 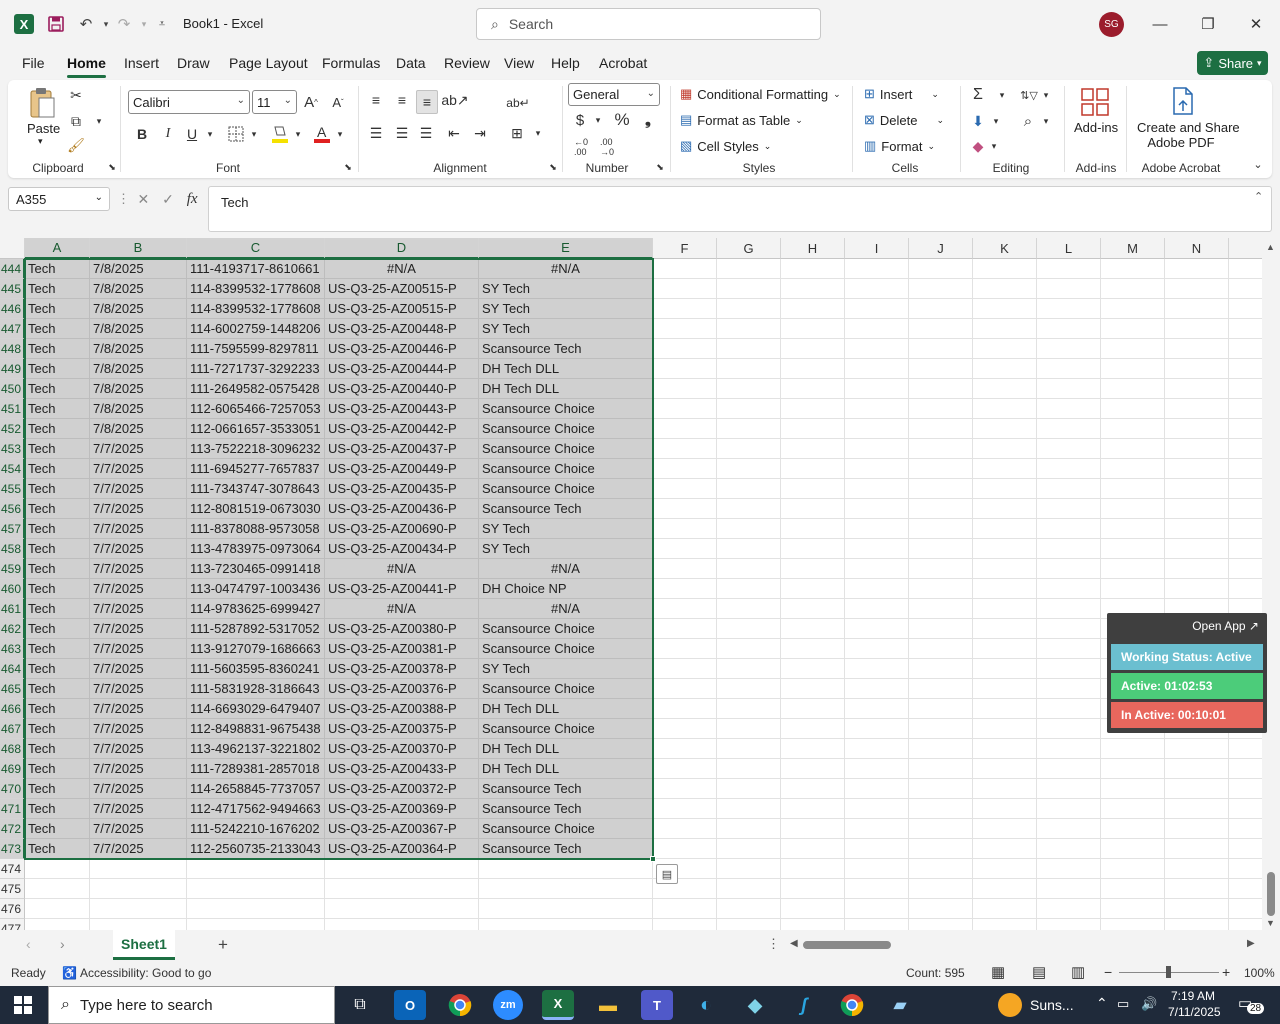 What do you see at coordinates (402, 709) in the screenshot?
I see `cell-d: US-Q3-25-AZ00388-P` at bounding box center [402, 709].